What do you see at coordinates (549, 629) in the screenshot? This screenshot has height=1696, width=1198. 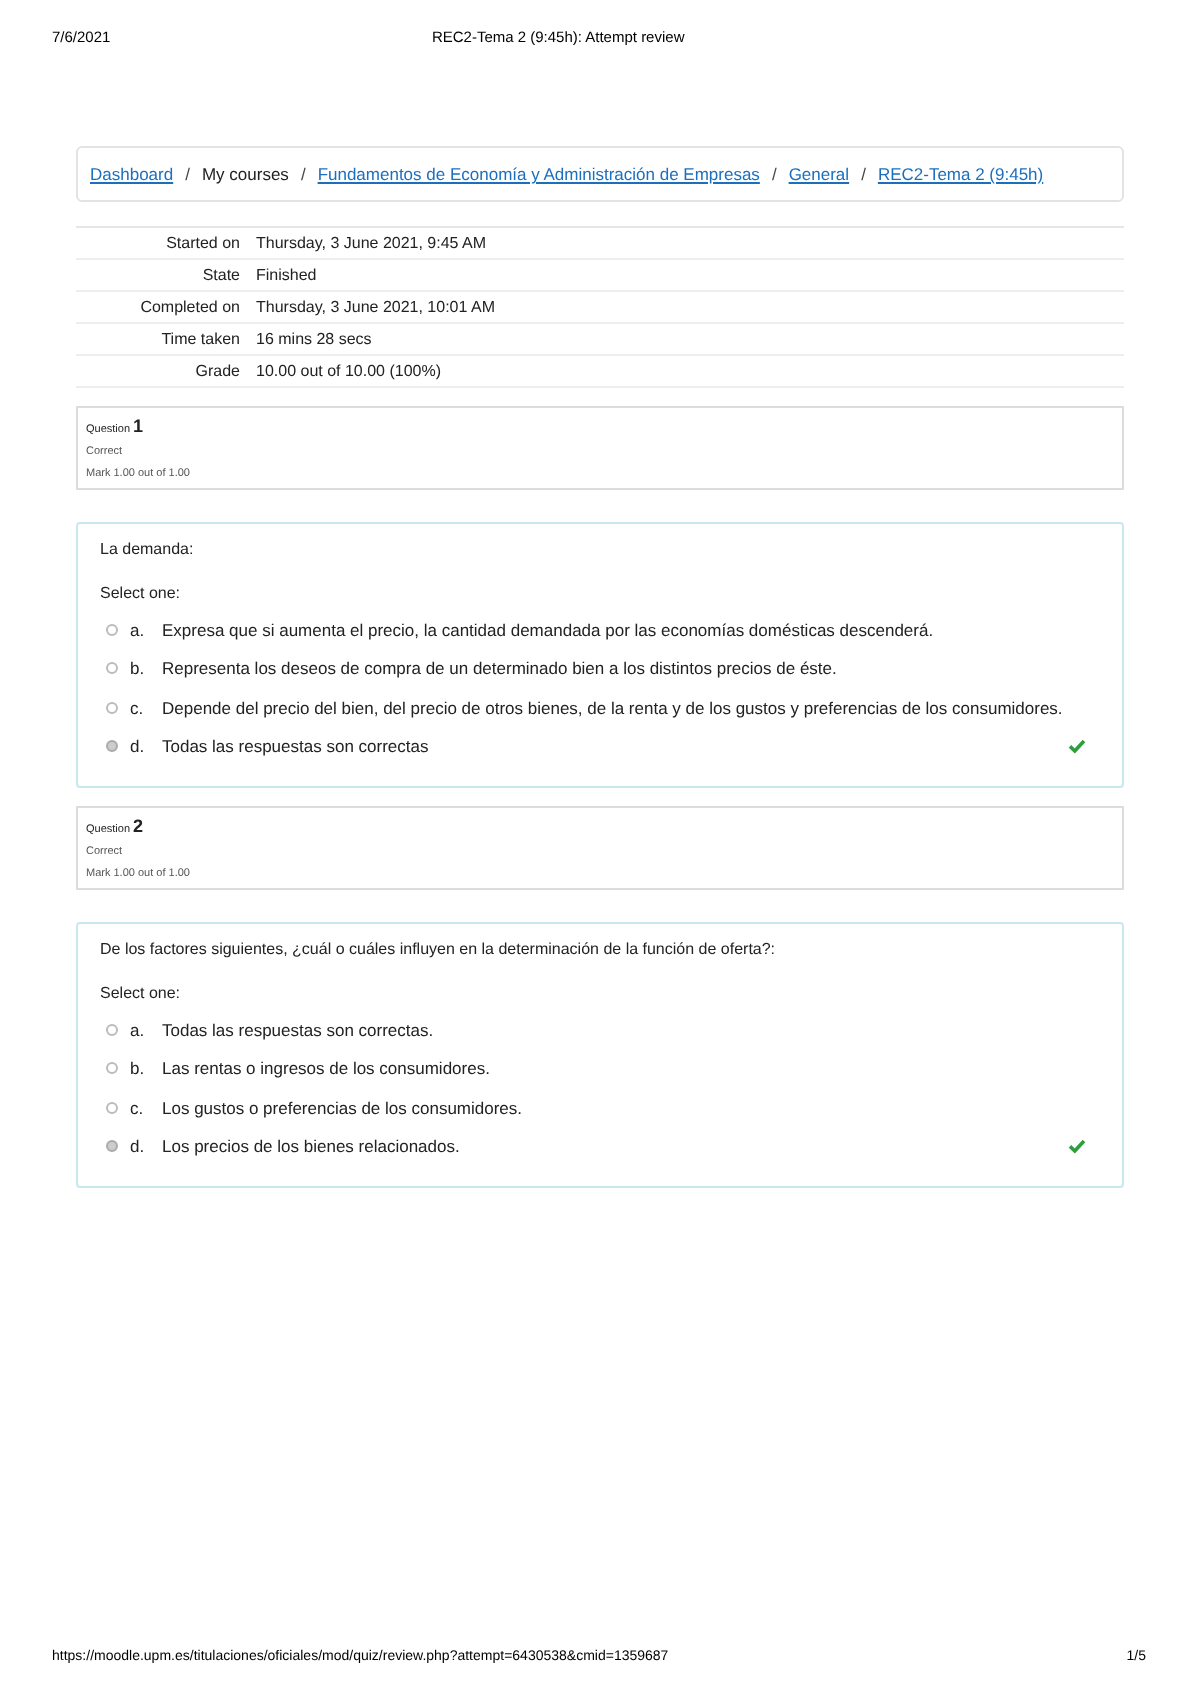 I see `option-text: Expresa que si aumenta el precio, la cantidad demandada por las economías domésticas descenderá.` at bounding box center [549, 629].